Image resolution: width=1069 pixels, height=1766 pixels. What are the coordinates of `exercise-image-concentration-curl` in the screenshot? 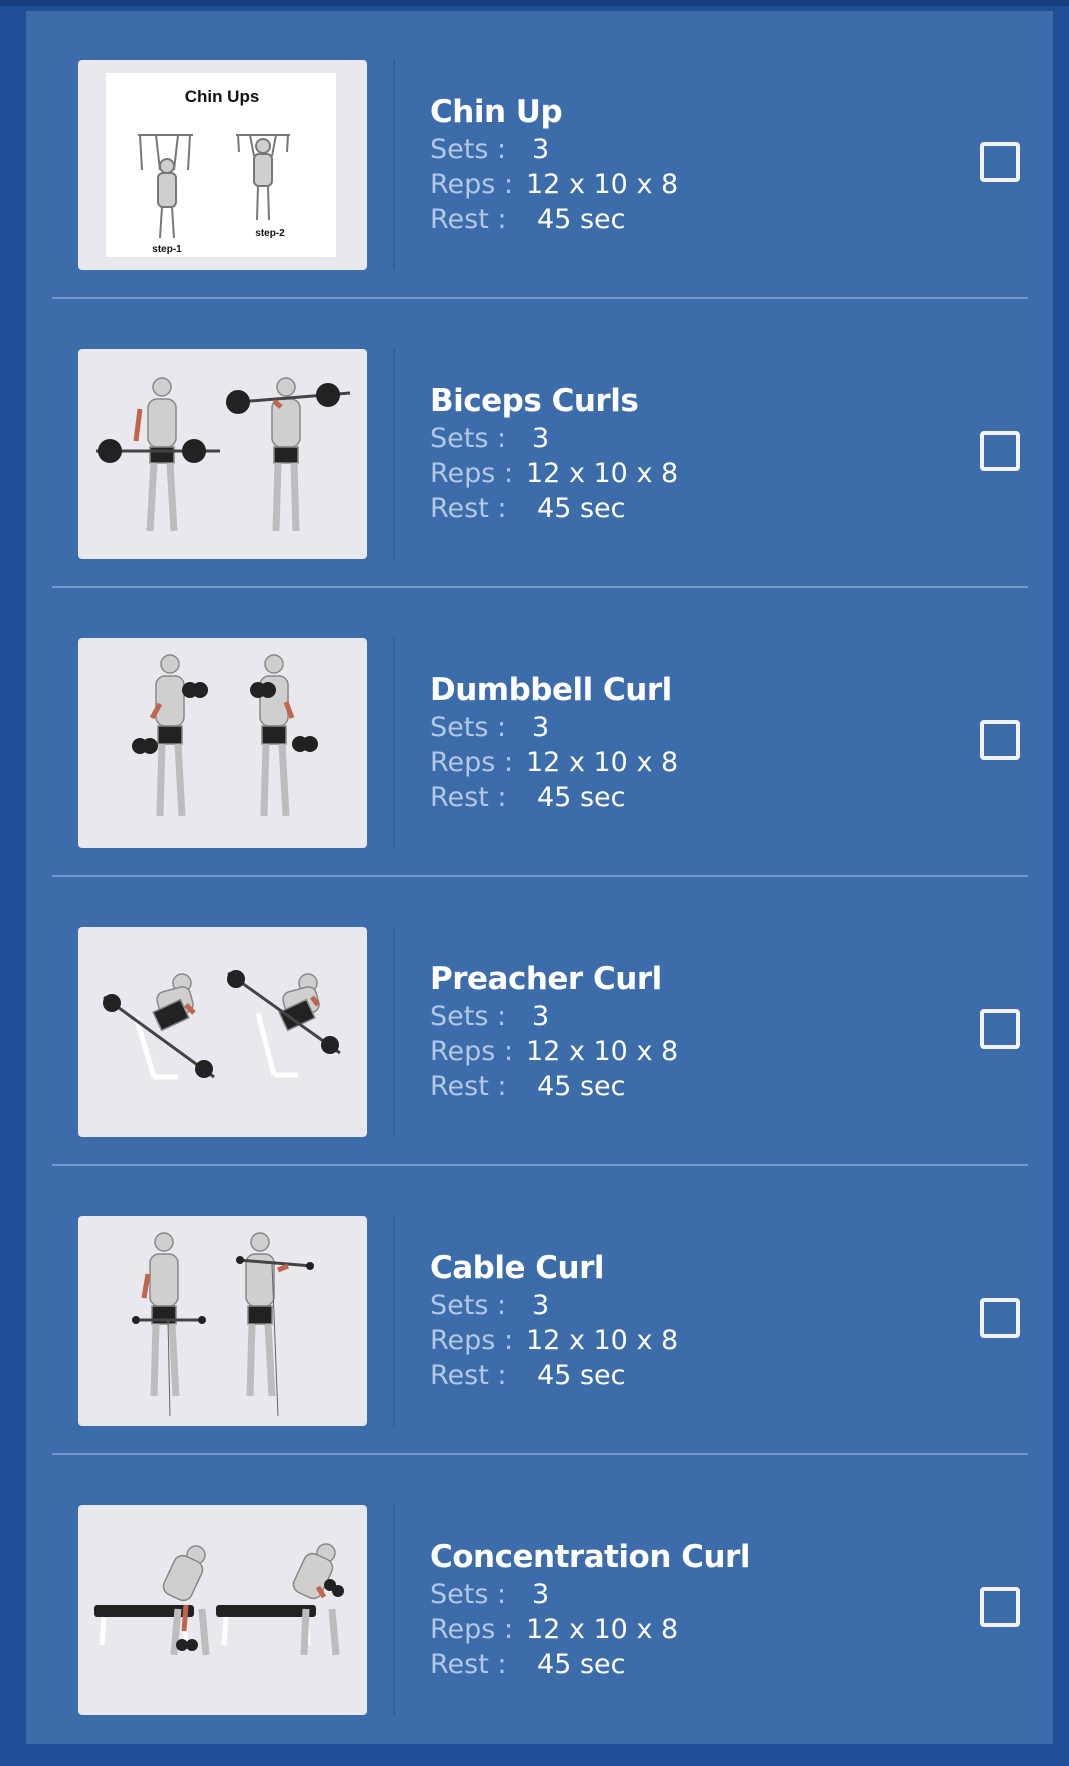 It's located at (222, 1610).